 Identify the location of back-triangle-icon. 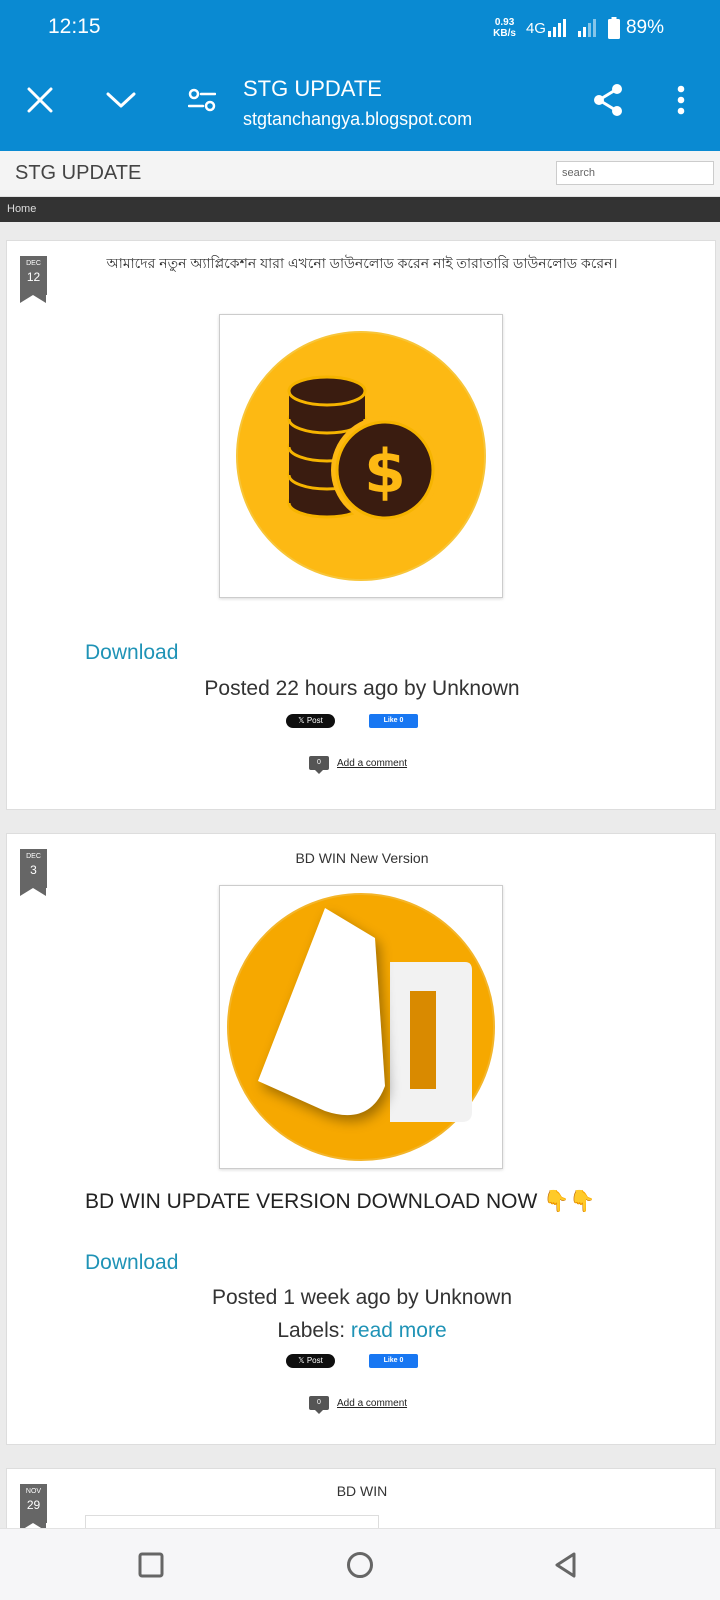
(565, 1565).